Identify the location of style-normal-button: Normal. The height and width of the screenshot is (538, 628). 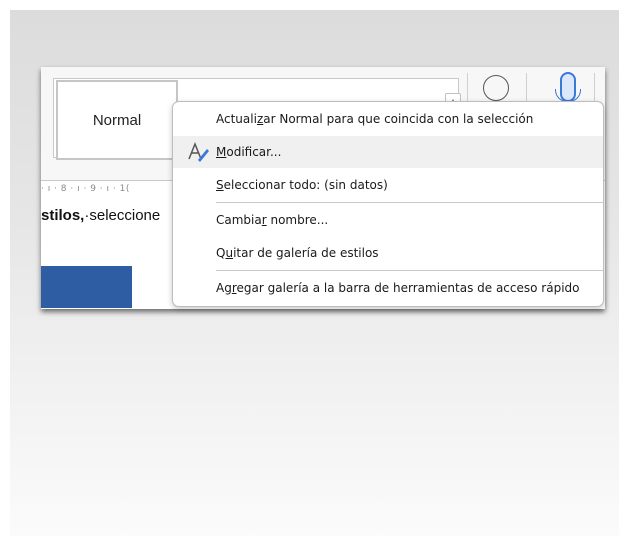
(117, 120).